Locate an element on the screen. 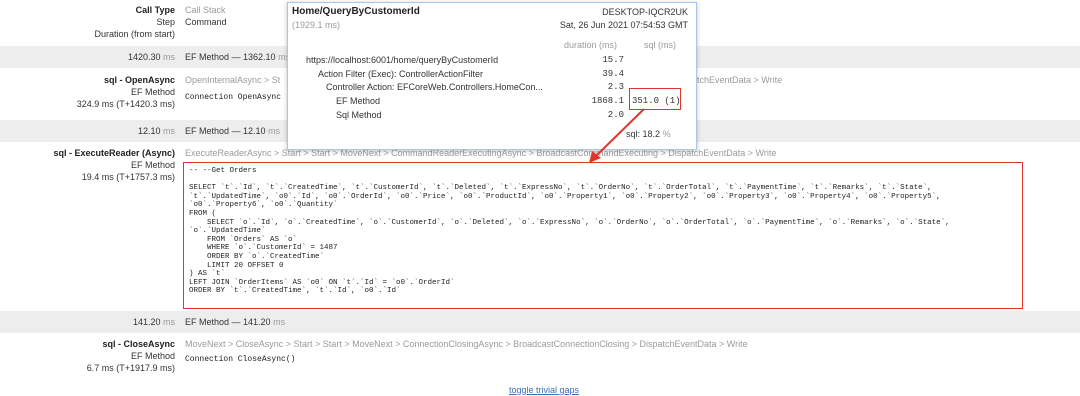 Image resolution: width=1080 pixels, height=396 pixels. annotation-arrow is located at coordinates (617, 135).